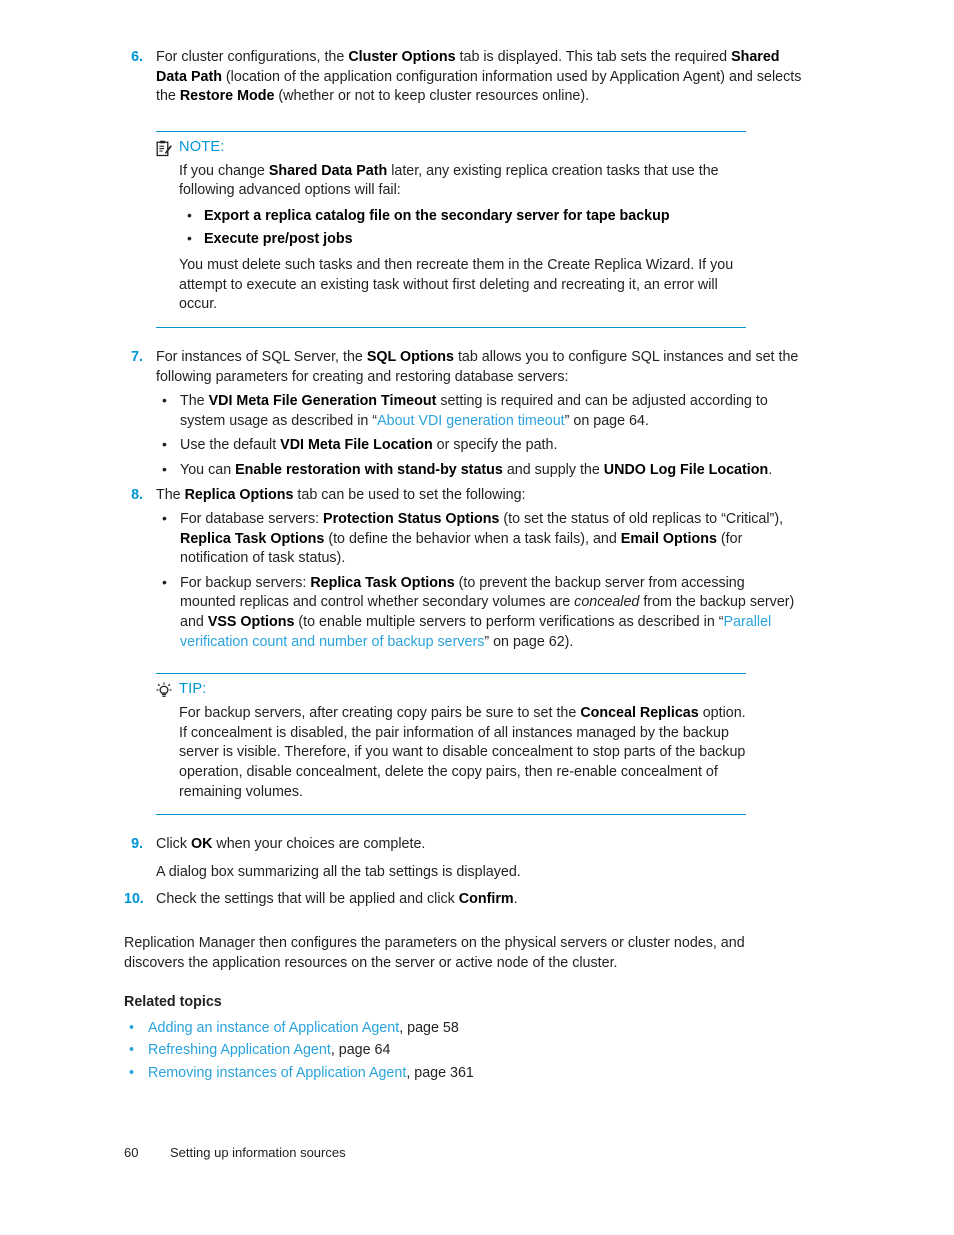  What do you see at coordinates (410, 356) in the screenshot?
I see `step-7-bold-1: SQL Options` at bounding box center [410, 356].